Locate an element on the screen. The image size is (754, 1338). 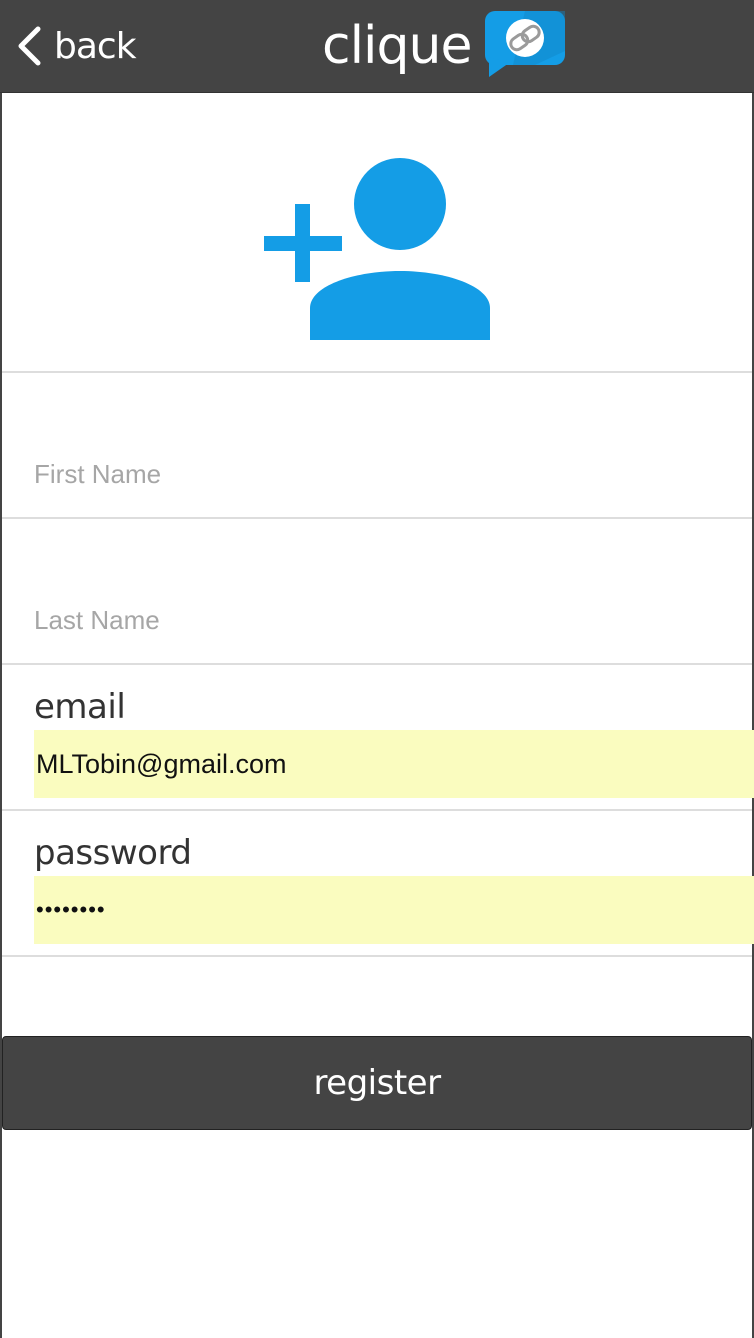
password-row: password •••••••• is located at coordinates (378, 884).